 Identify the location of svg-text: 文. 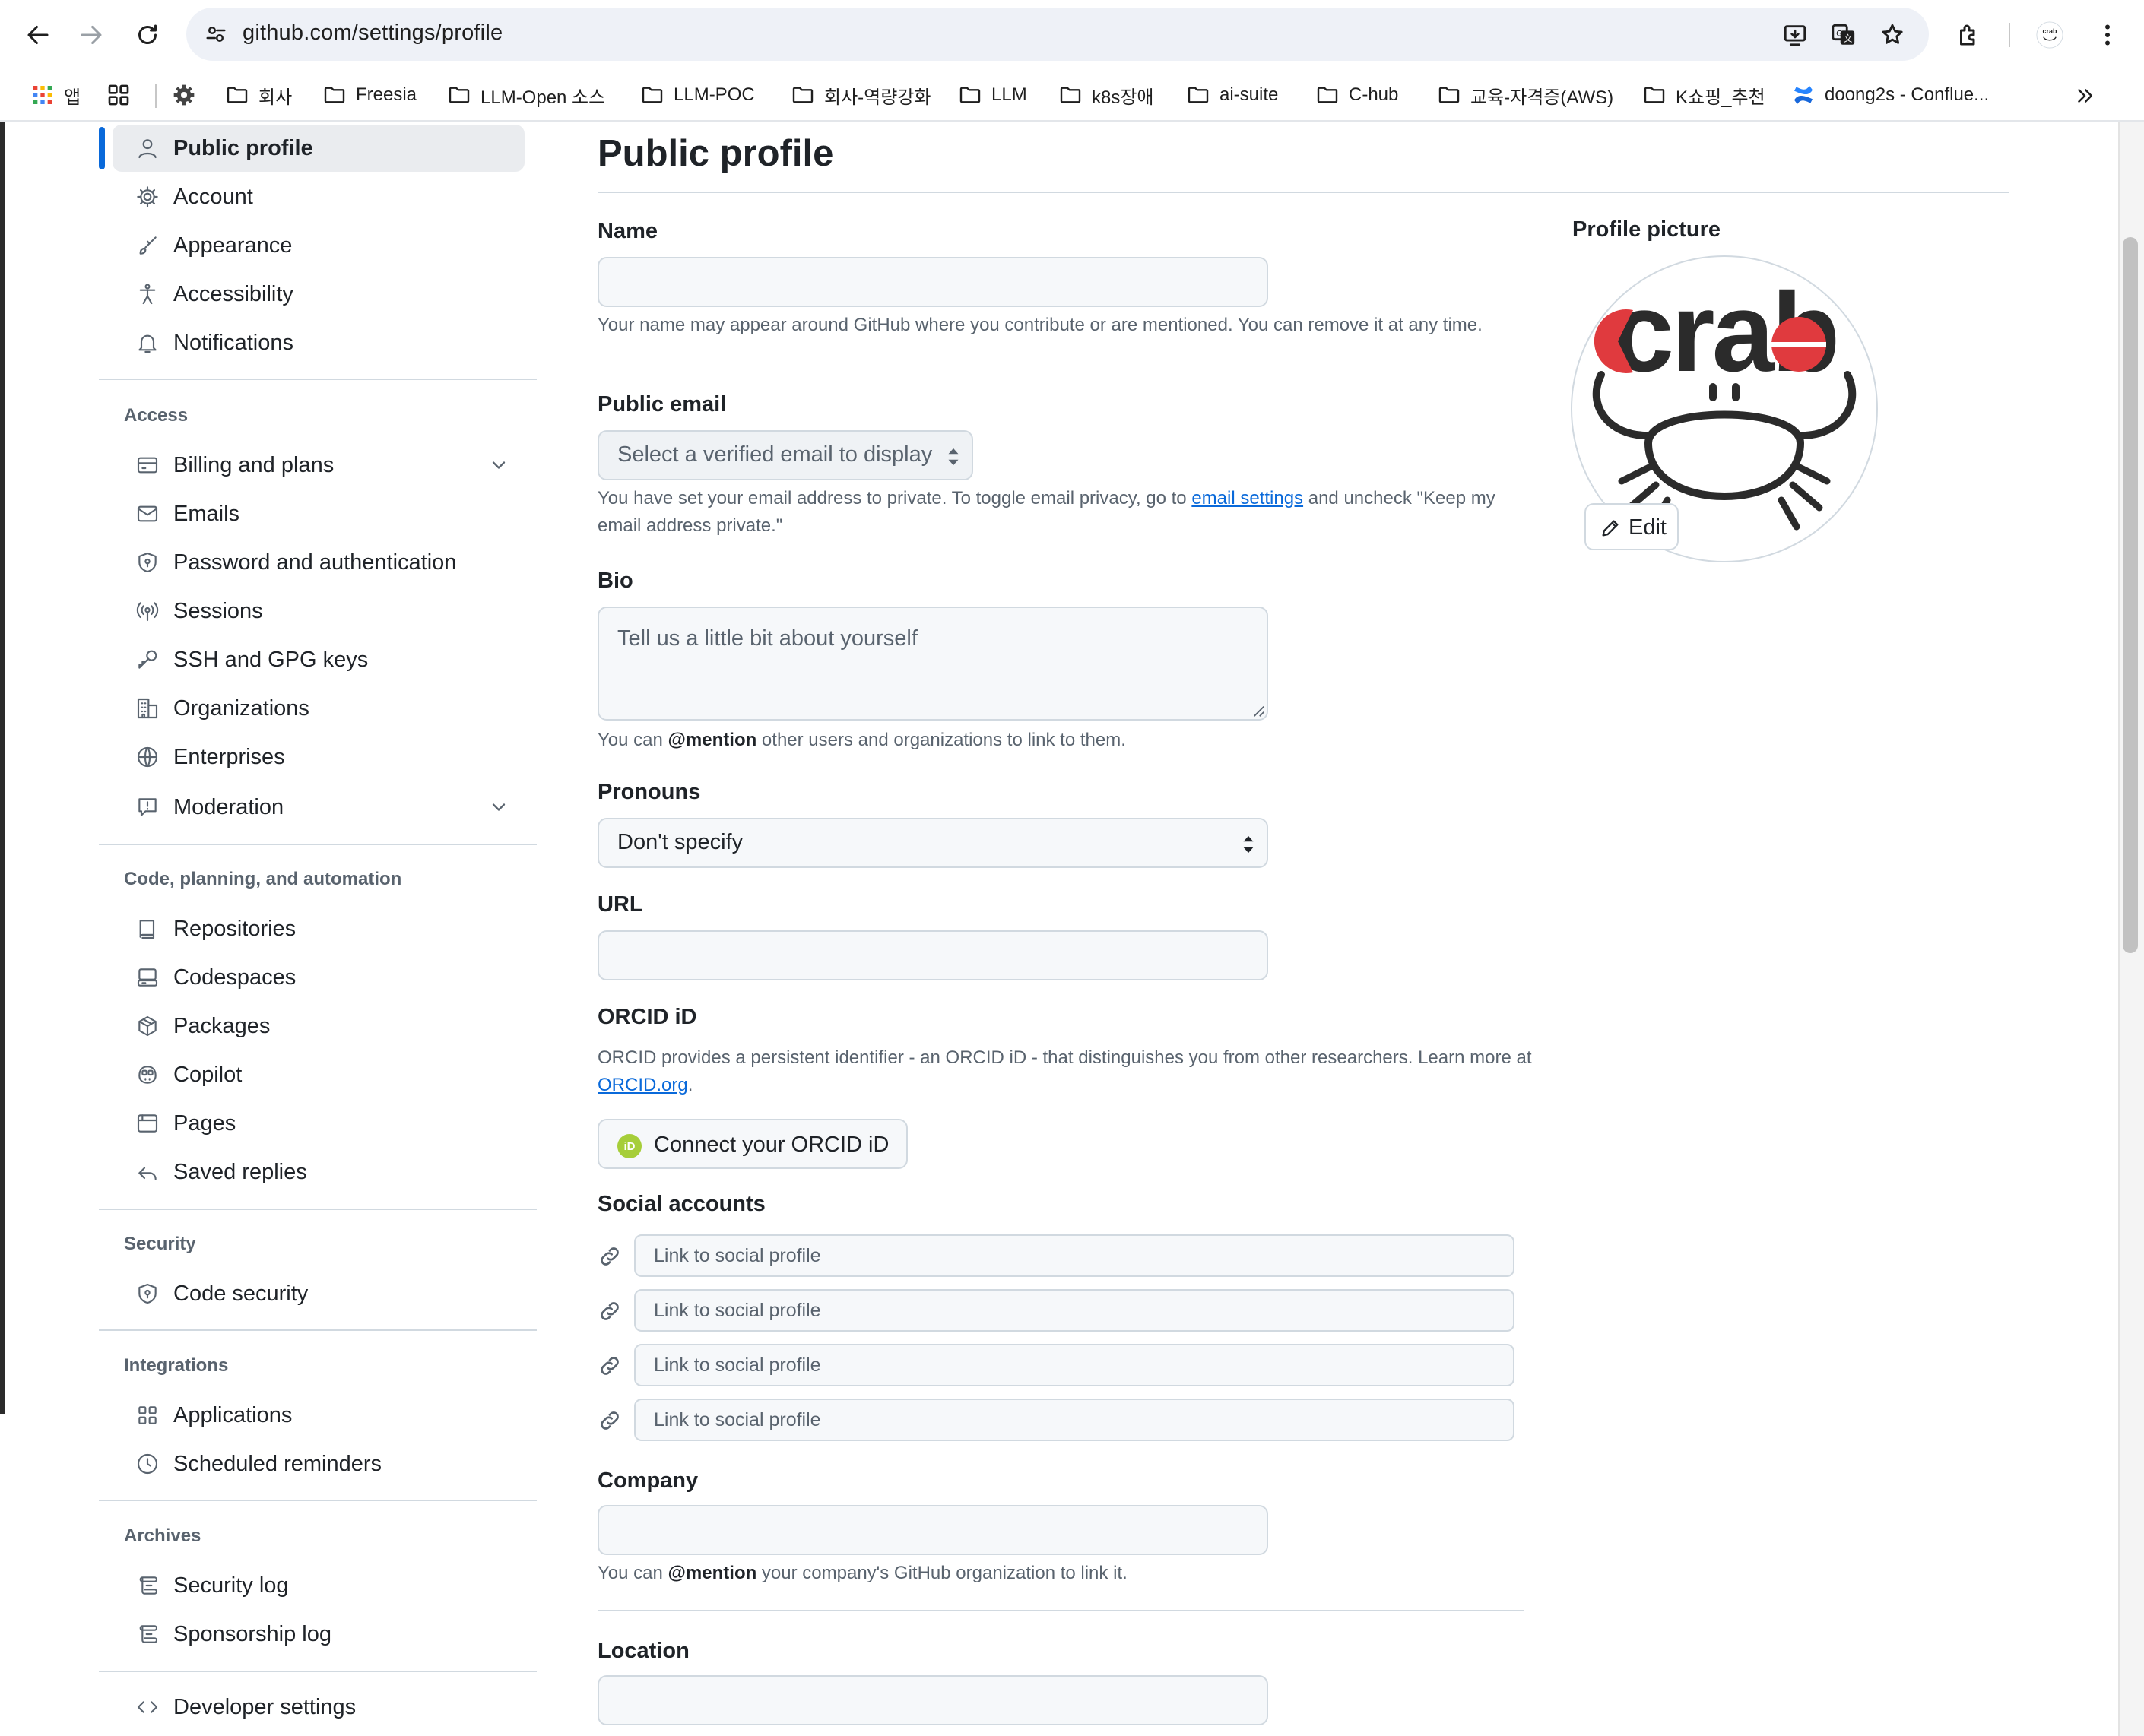
(1848, 38).